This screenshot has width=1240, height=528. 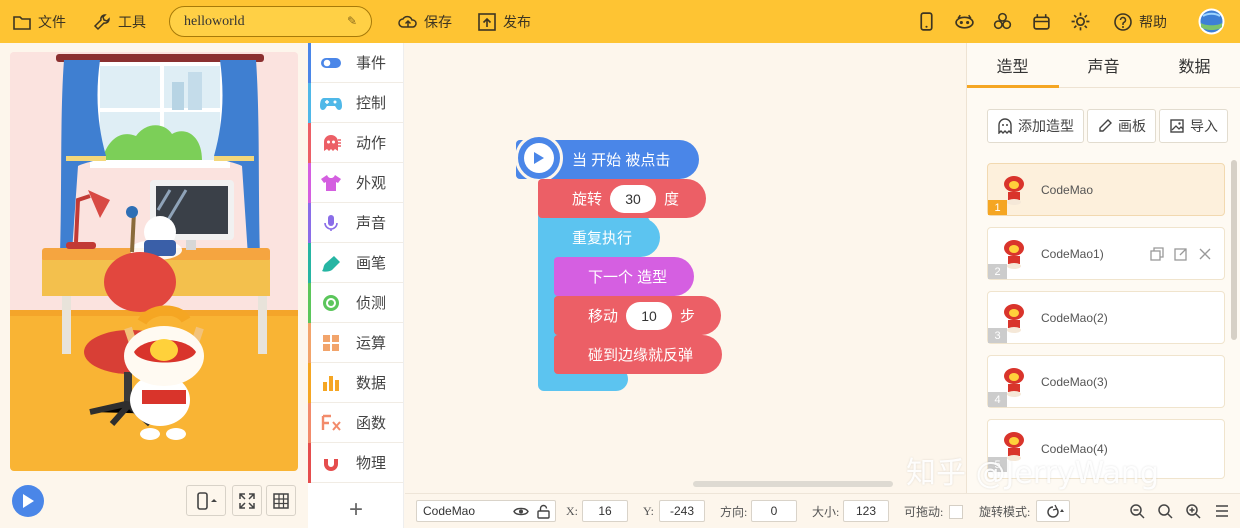 What do you see at coordinates (774, 511) in the screenshot?
I see `direction-input: 0` at bounding box center [774, 511].